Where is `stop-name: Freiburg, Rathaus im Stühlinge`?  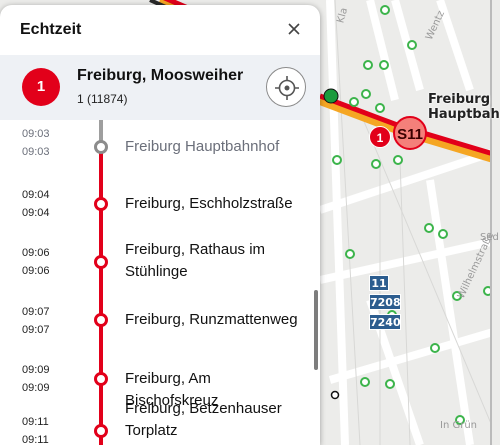 stop-name: Freiburg, Rathaus im Stühlinge is located at coordinates (195, 260).